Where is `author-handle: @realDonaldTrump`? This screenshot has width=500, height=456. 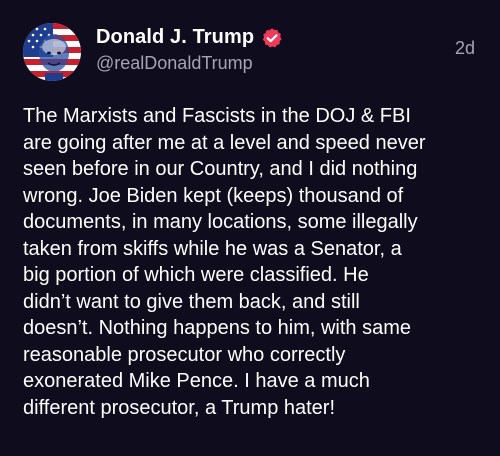
author-handle: @realDonaldTrump is located at coordinates (174, 63).